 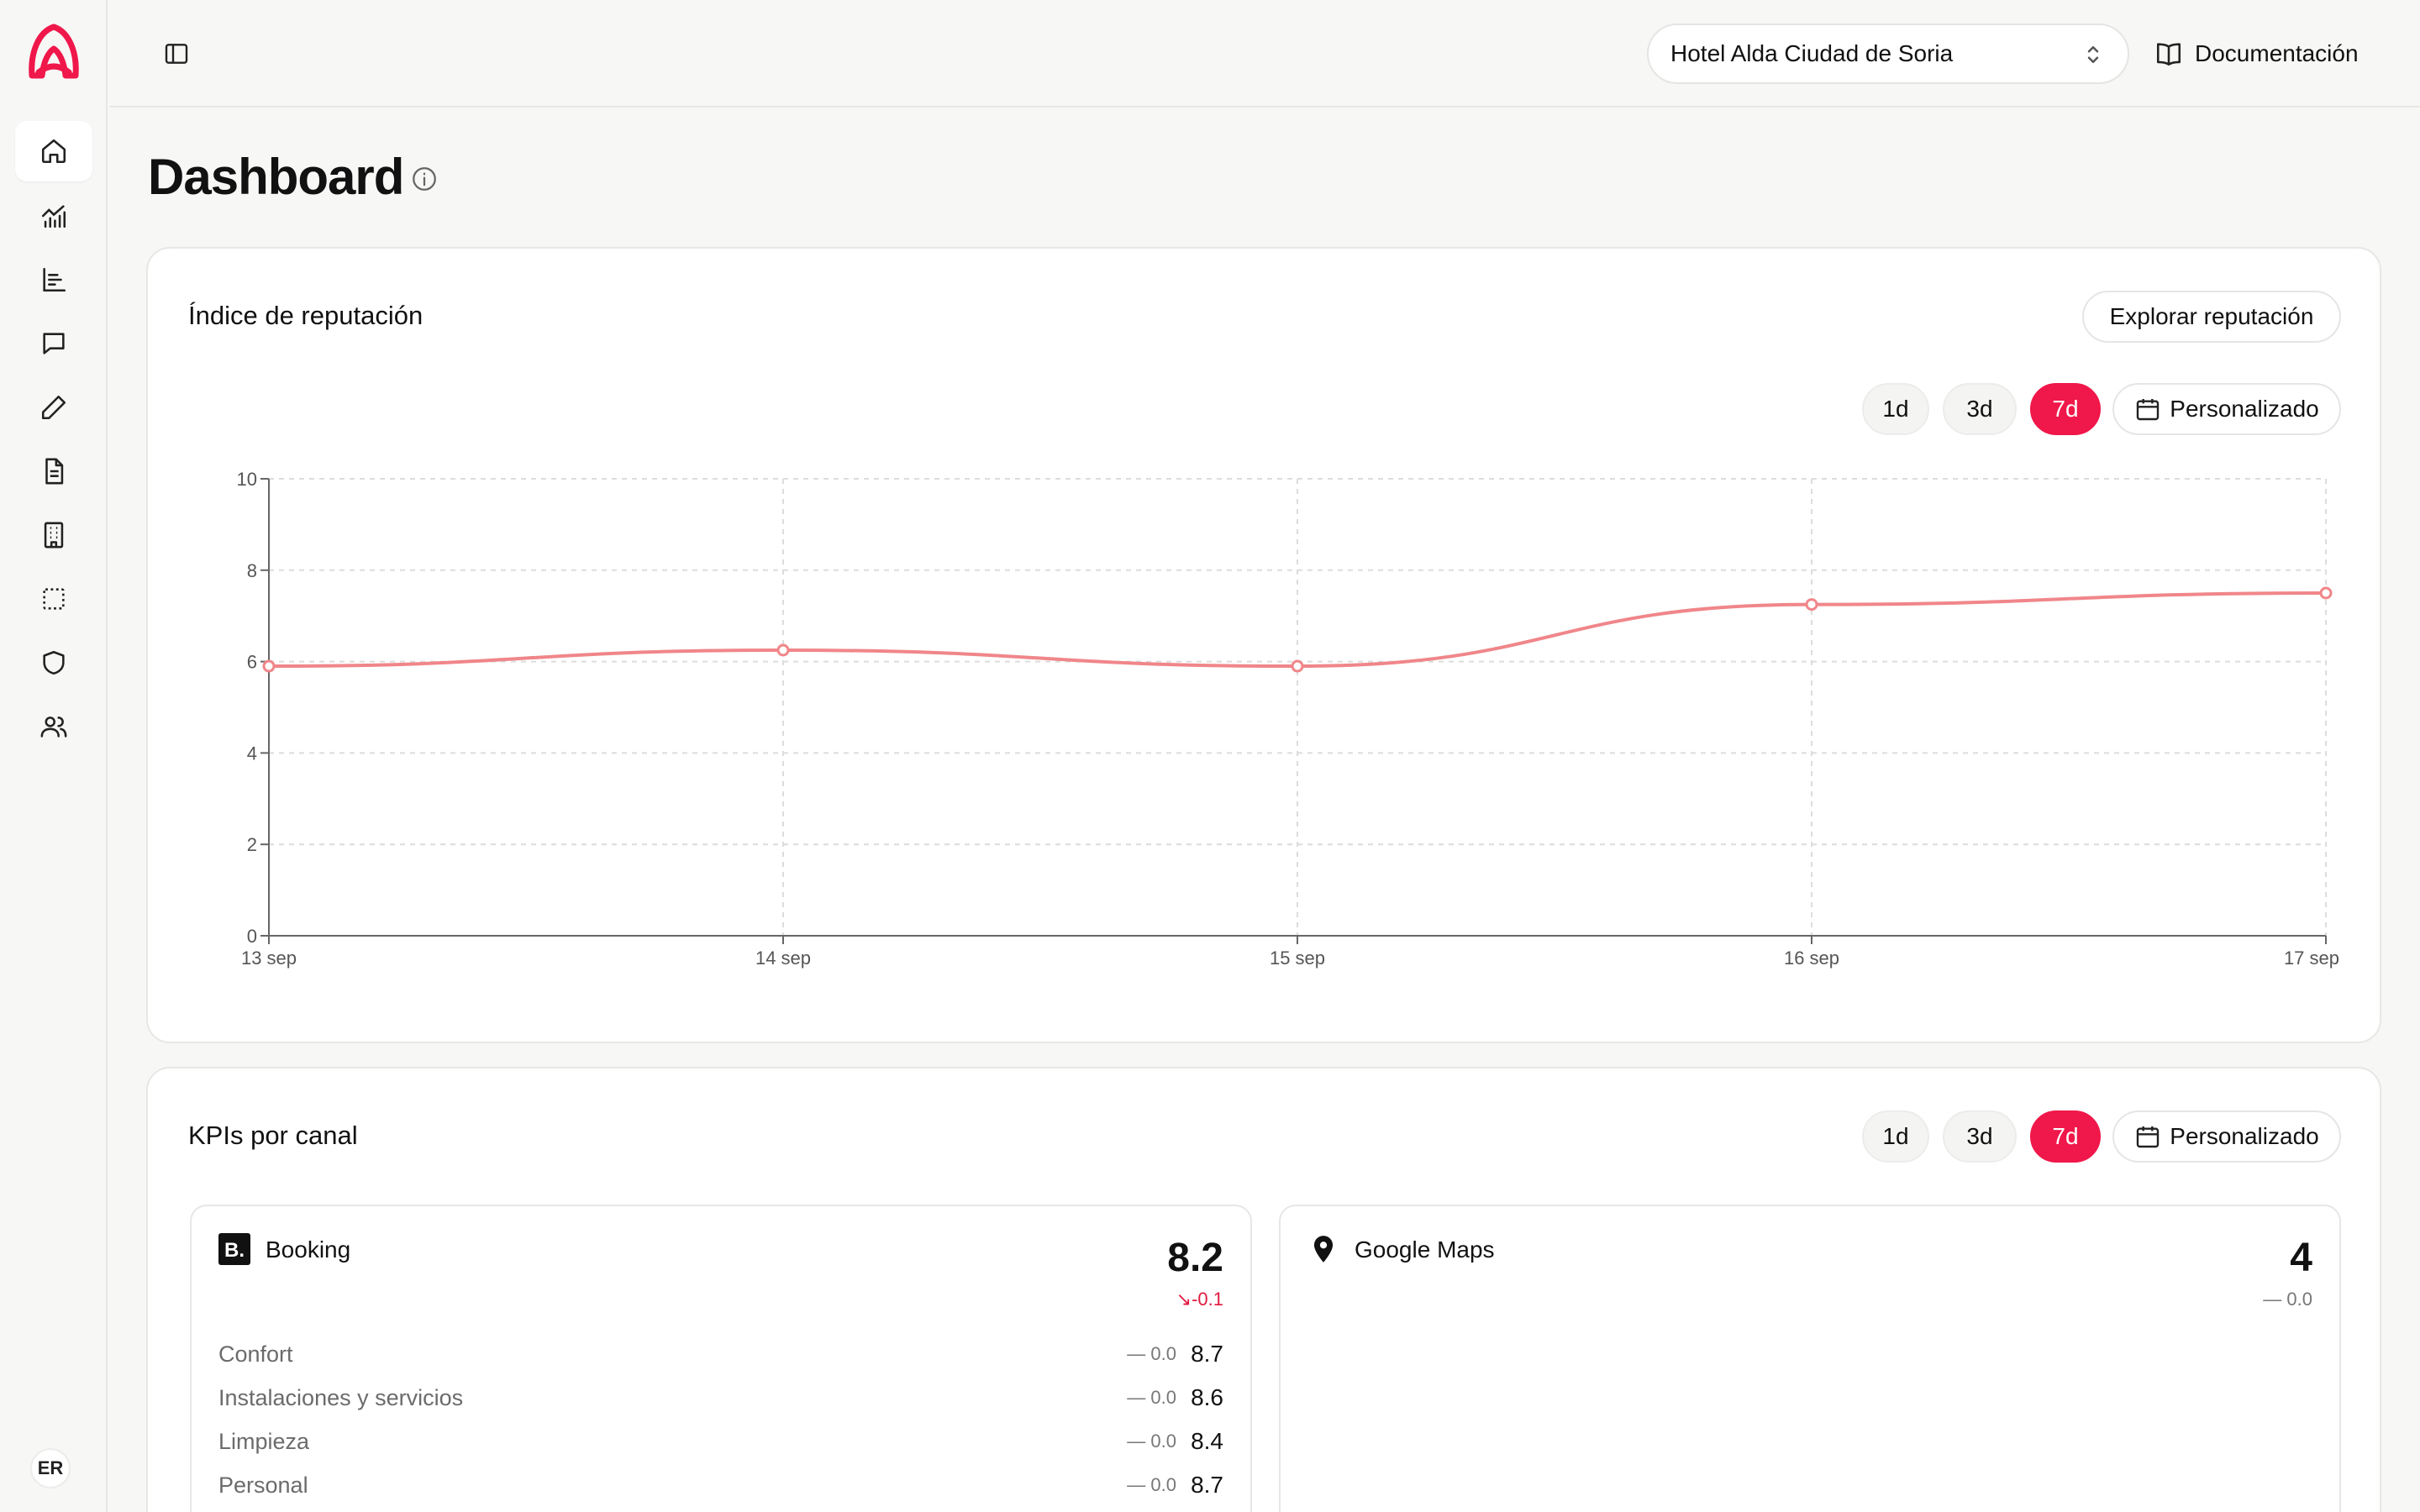 What do you see at coordinates (1980, 409) in the screenshot?
I see `range-3d-button: 3d` at bounding box center [1980, 409].